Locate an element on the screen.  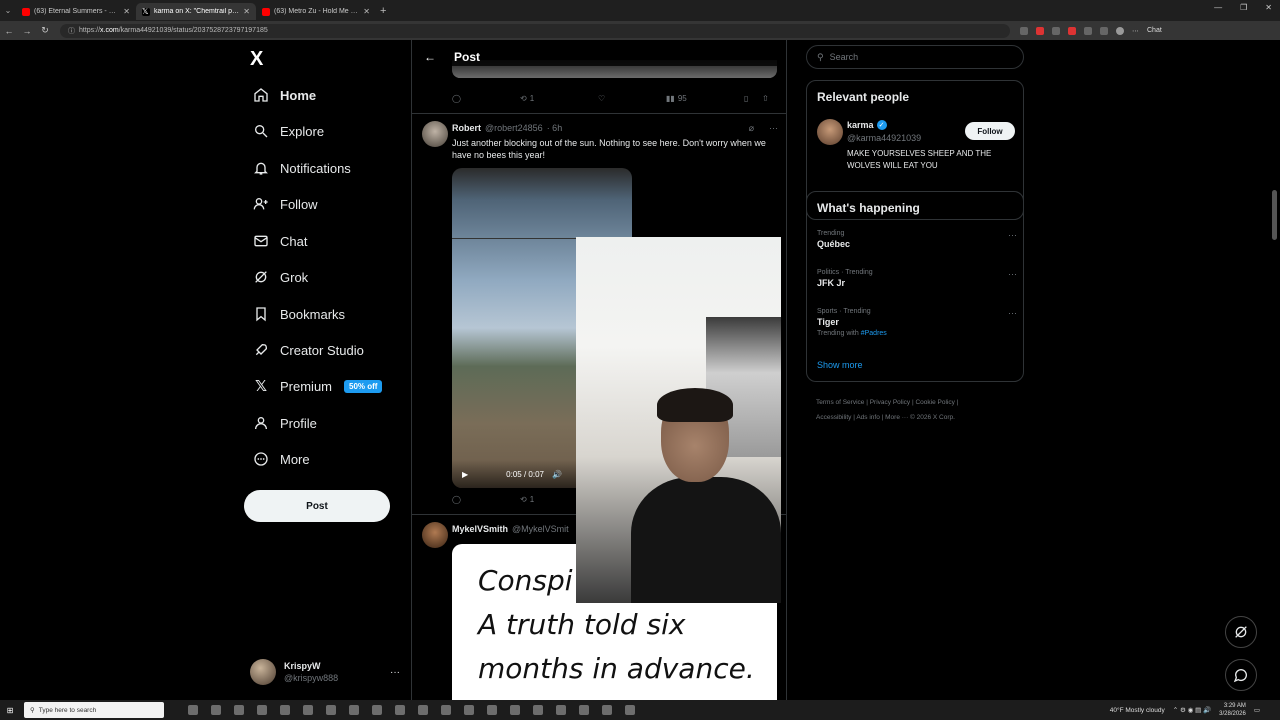
browser-tab-2: 𝕏 karma on X: "Chemtrail pilots fin ✕ is located at coordinates (196, 11).